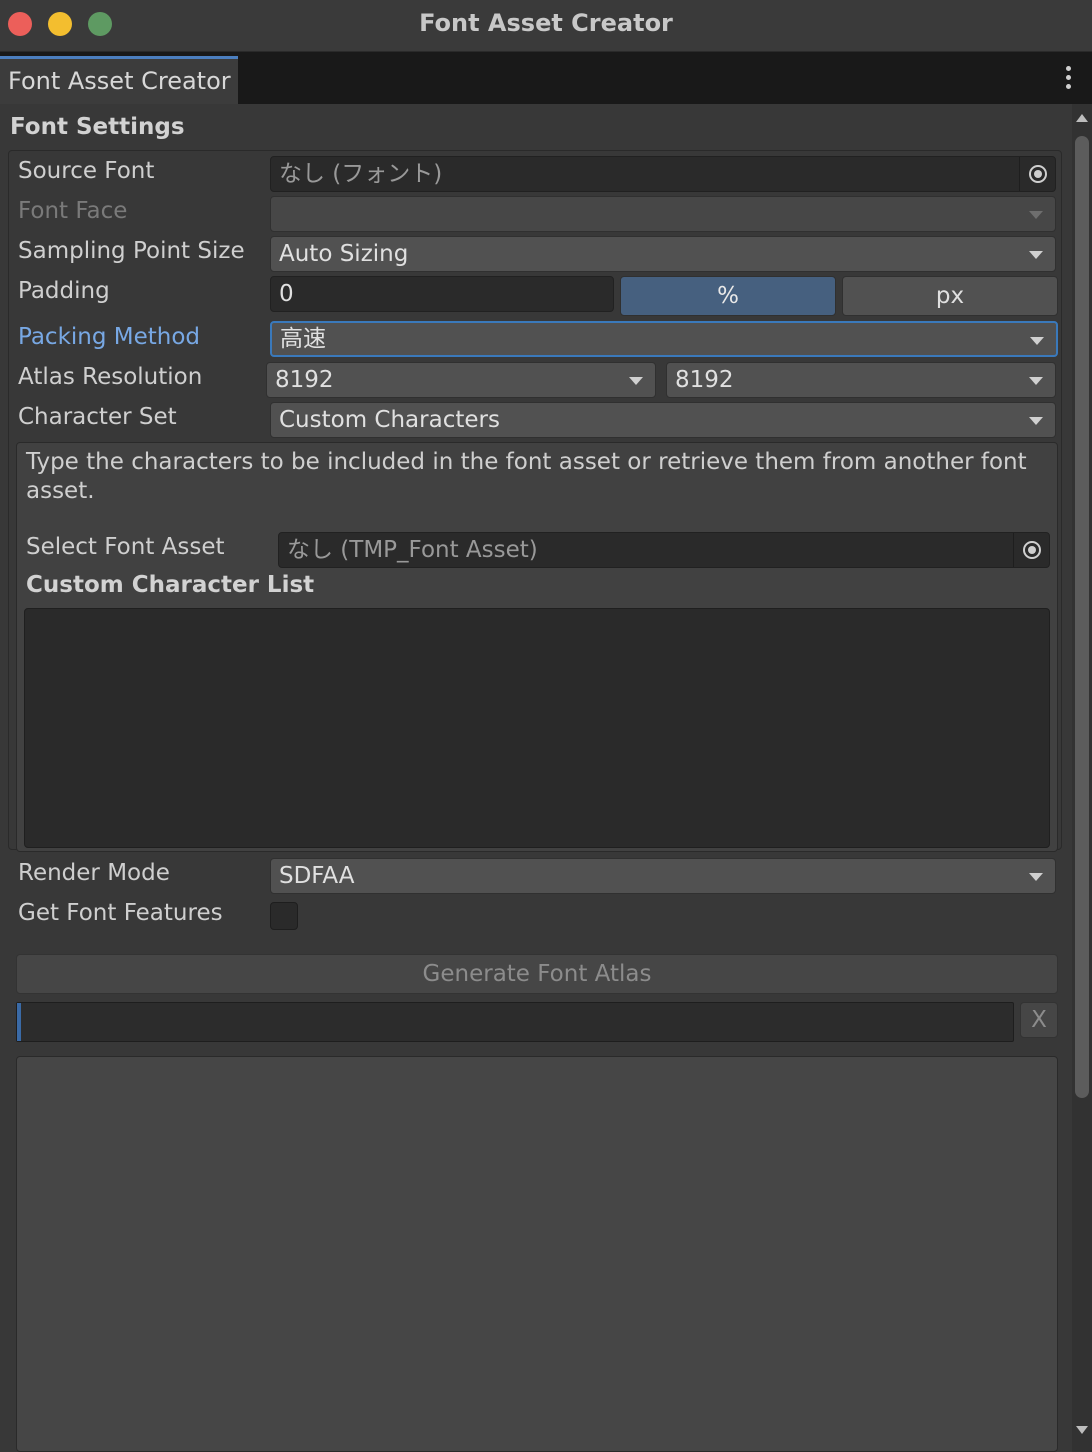 The image size is (1092, 1452). I want to click on atlas-height-dropdown: 8192, so click(861, 380).